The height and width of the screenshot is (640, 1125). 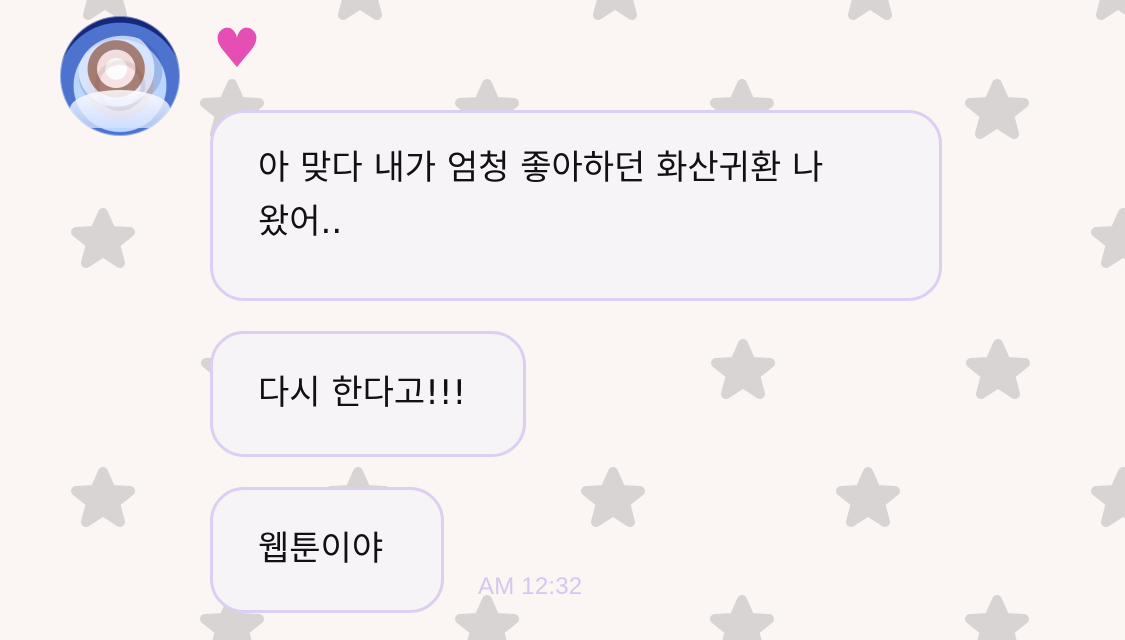 I want to click on message-bubble: 다시 한다고!!!, so click(x=368, y=394).